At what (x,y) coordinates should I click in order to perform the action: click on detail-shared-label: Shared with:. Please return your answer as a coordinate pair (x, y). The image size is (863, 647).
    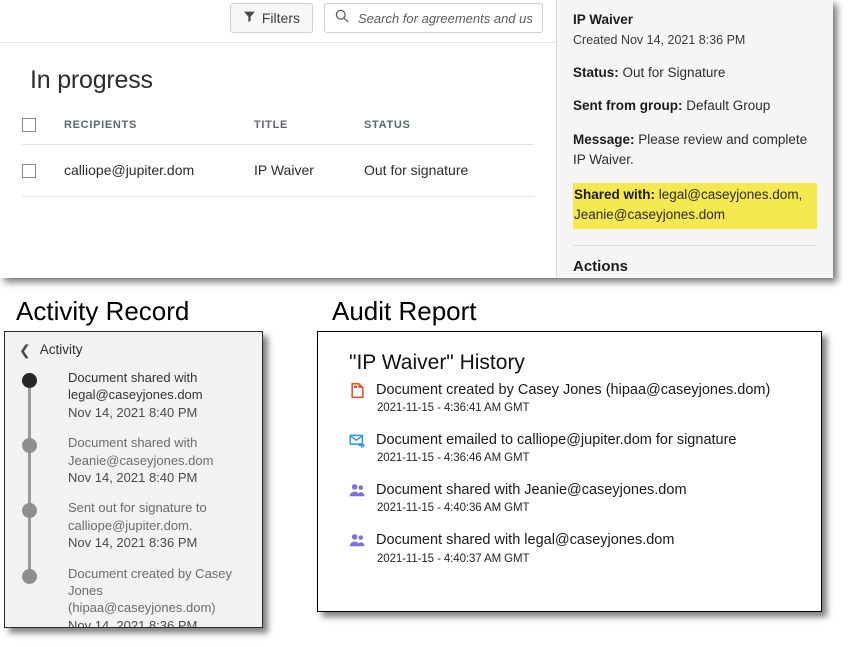
    Looking at the image, I should click on (615, 194).